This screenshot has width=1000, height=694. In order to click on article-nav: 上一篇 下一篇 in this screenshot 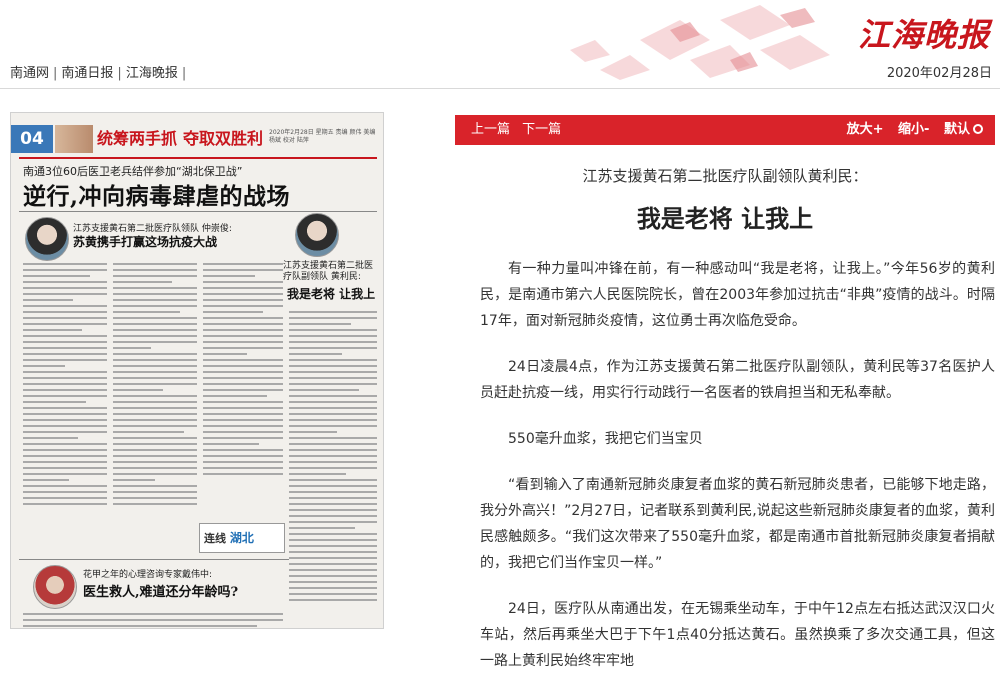, I will do `click(520, 130)`.